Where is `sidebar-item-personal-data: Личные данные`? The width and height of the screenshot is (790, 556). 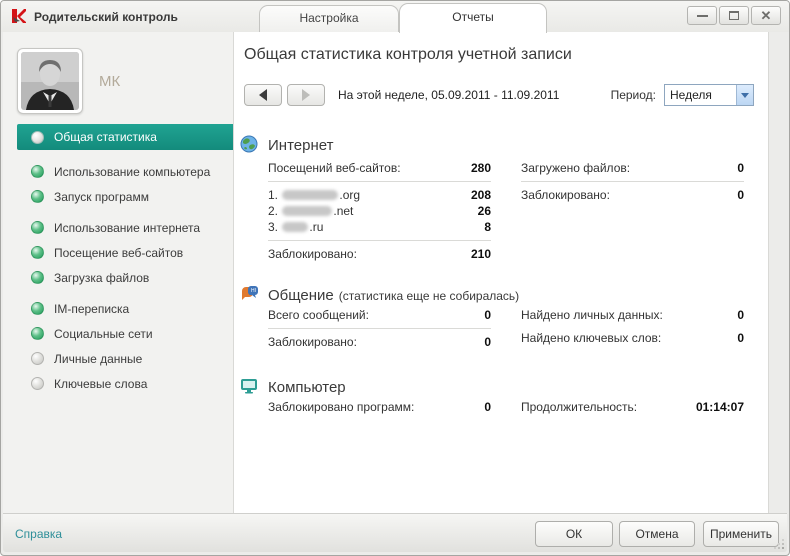 sidebar-item-personal-data: Личные данные is located at coordinates (118, 358).